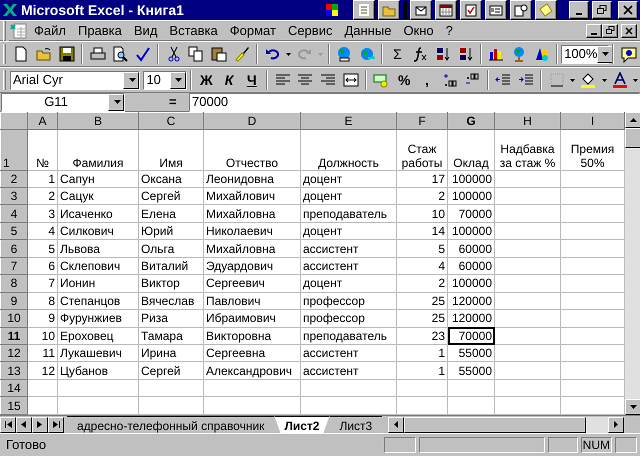  Describe the element at coordinates (14, 249) in the screenshot. I see `row-header: 6` at that location.